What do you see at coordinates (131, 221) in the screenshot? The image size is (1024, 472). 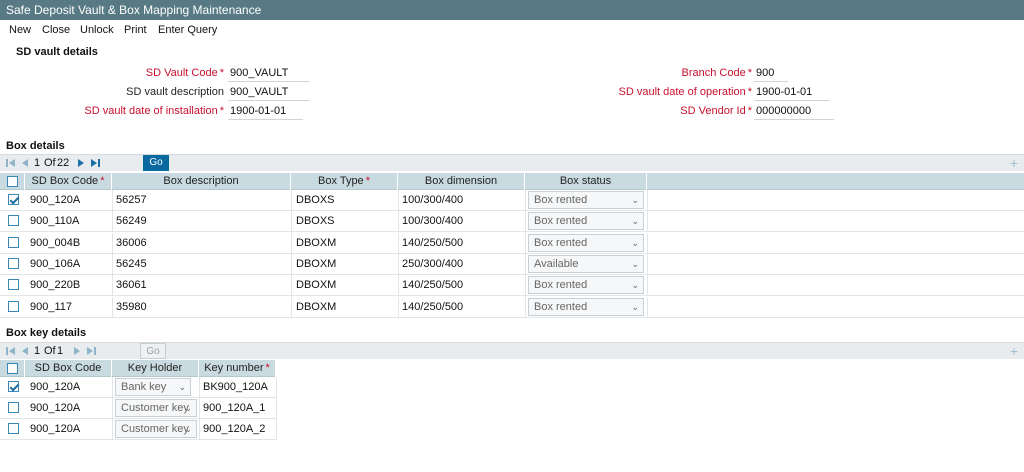 I see `box-description-cell: 56249` at bounding box center [131, 221].